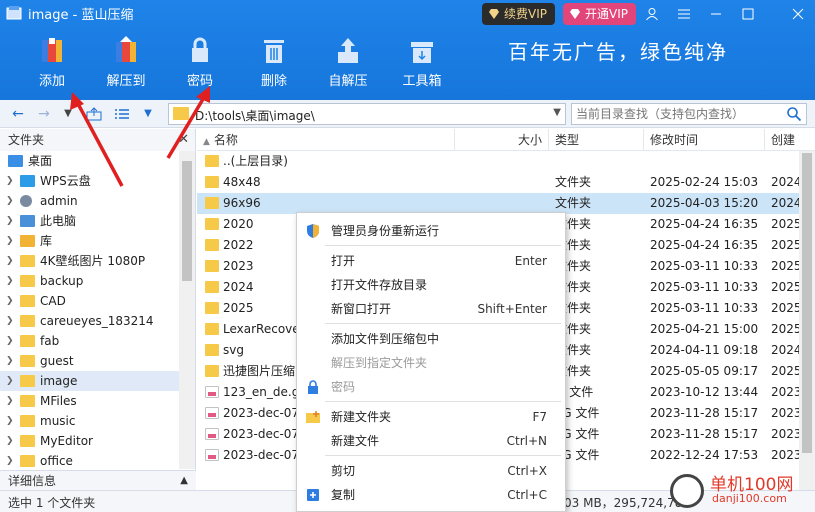  Describe the element at coordinates (97, 241) in the screenshot. I see `tree-item: ❯ 库` at that location.